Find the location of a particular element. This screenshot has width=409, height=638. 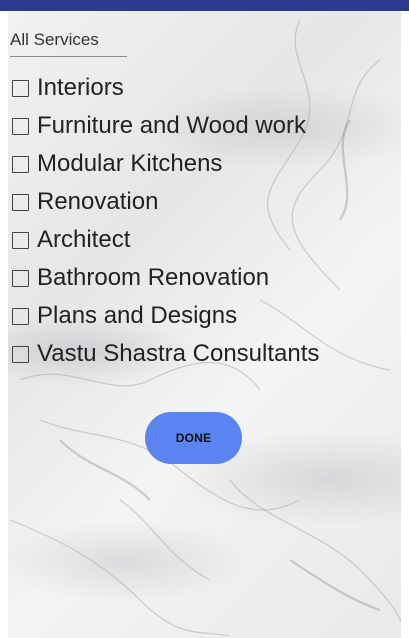

service-item-interiors: Interiors is located at coordinates (204, 88).